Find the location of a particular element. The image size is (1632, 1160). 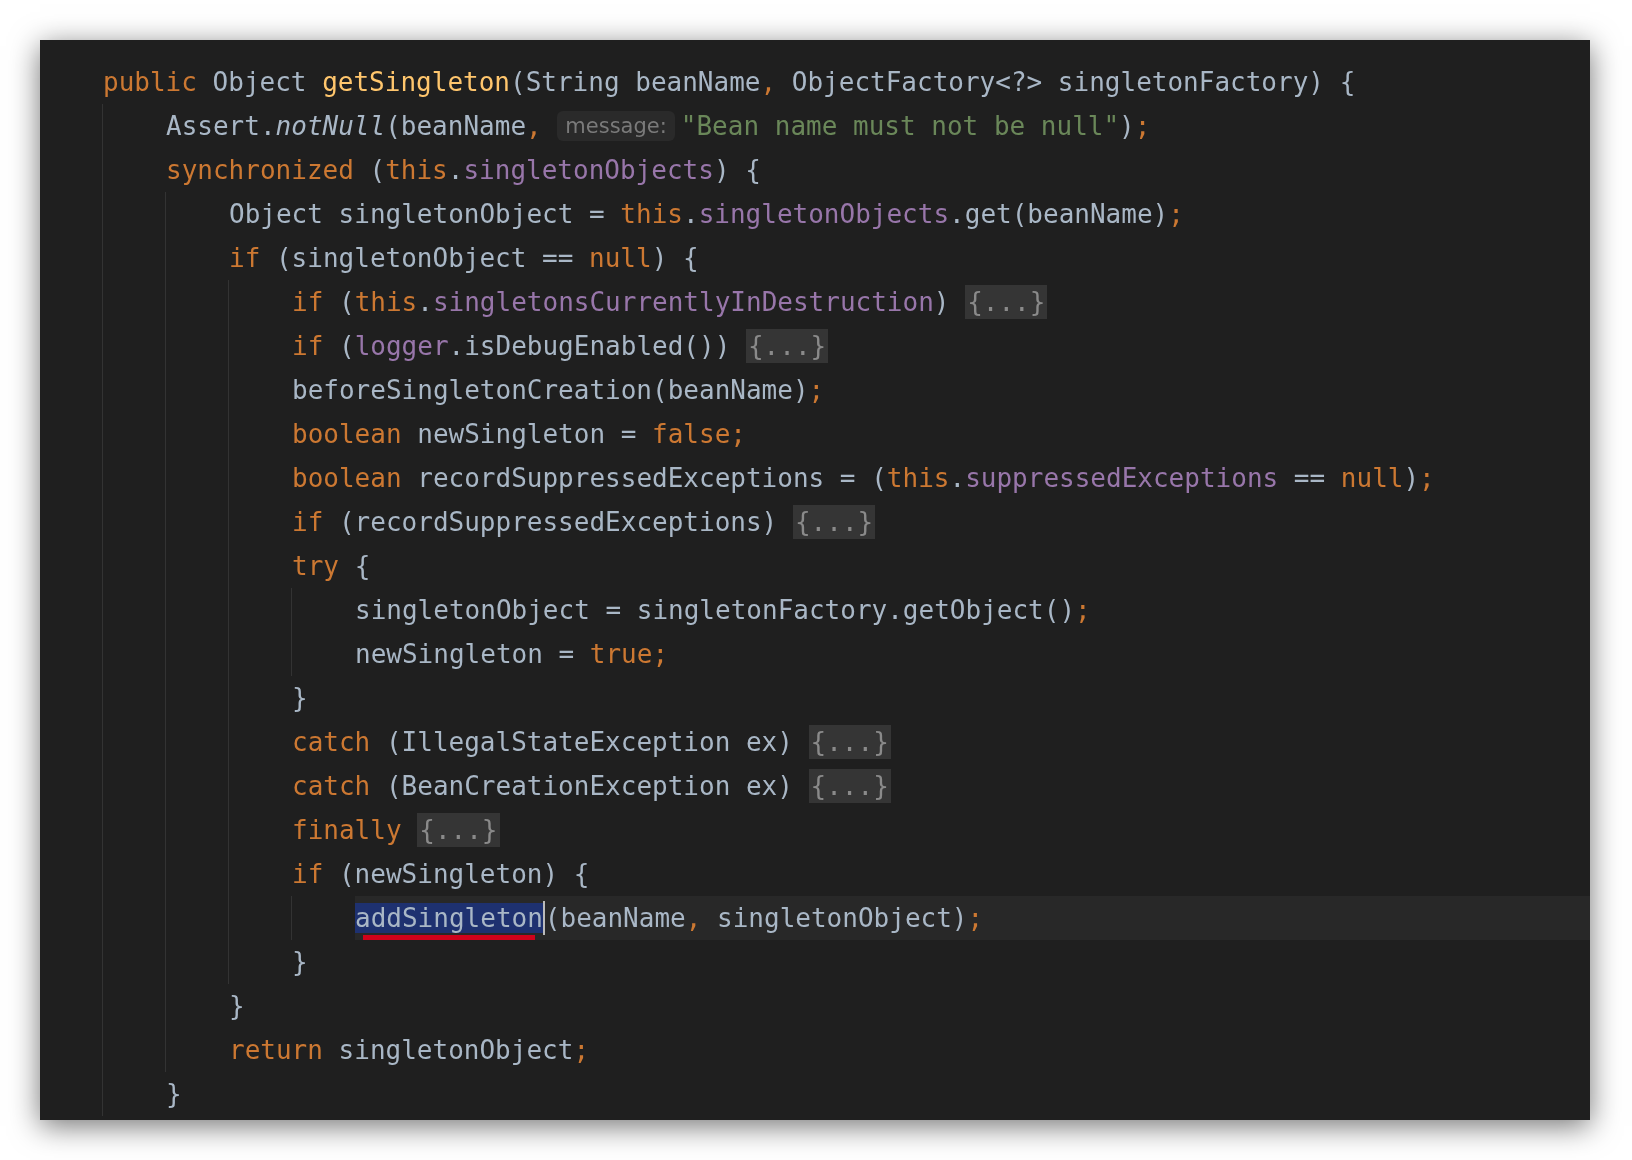

code-text: "Bean name must not be null"); is located at coordinates (915, 126).